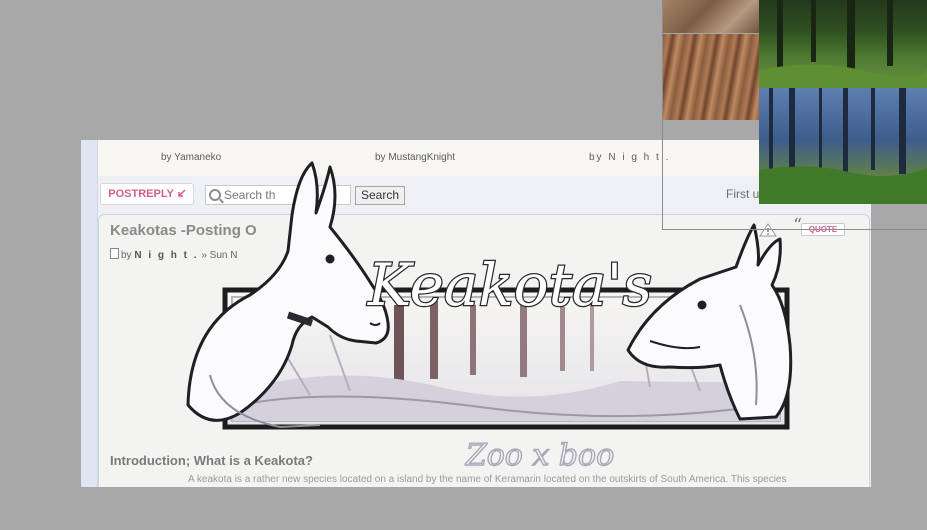  Describe the element at coordinates (712, 77) in the screenshot. I see `tree-bark-photo` at that location.